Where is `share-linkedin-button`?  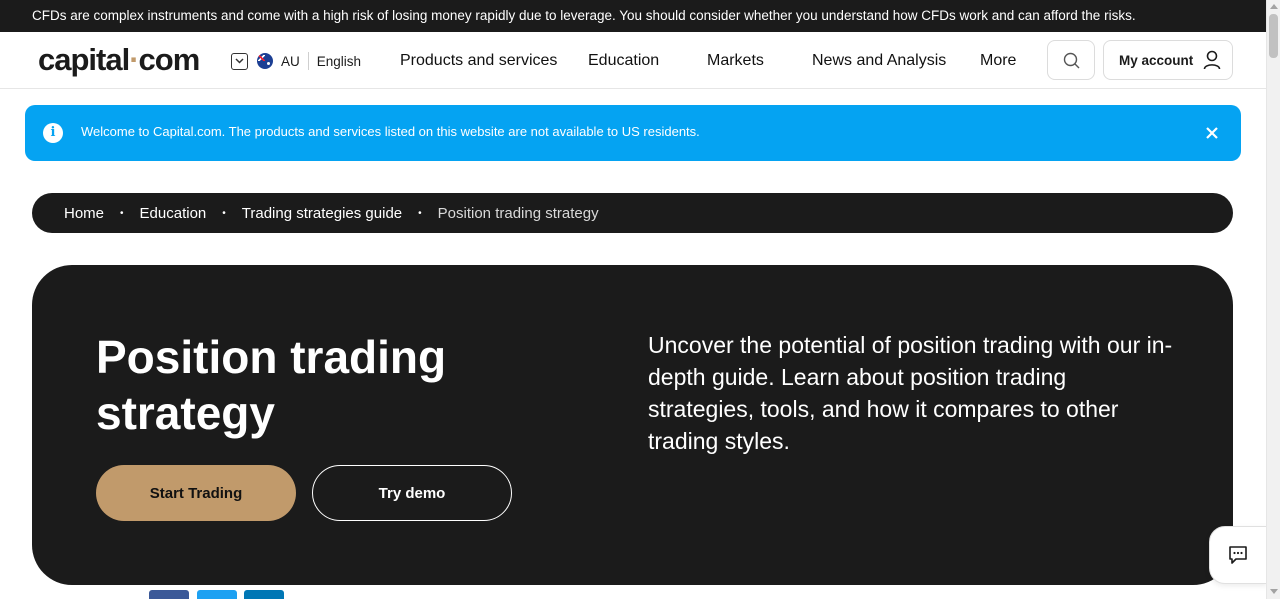 share-linkedin-button is located at coordinates (264, 594).